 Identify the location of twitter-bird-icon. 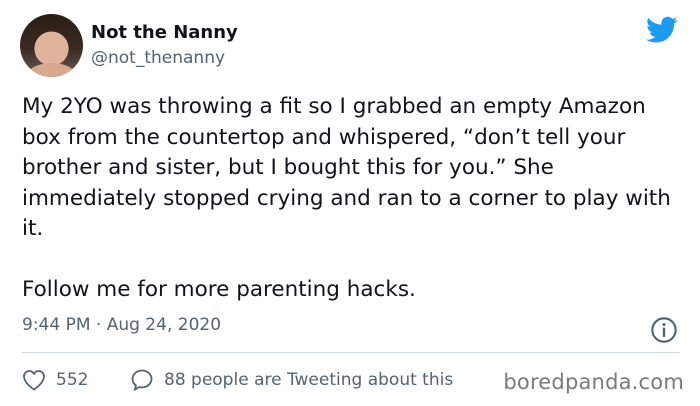
(662, 30).